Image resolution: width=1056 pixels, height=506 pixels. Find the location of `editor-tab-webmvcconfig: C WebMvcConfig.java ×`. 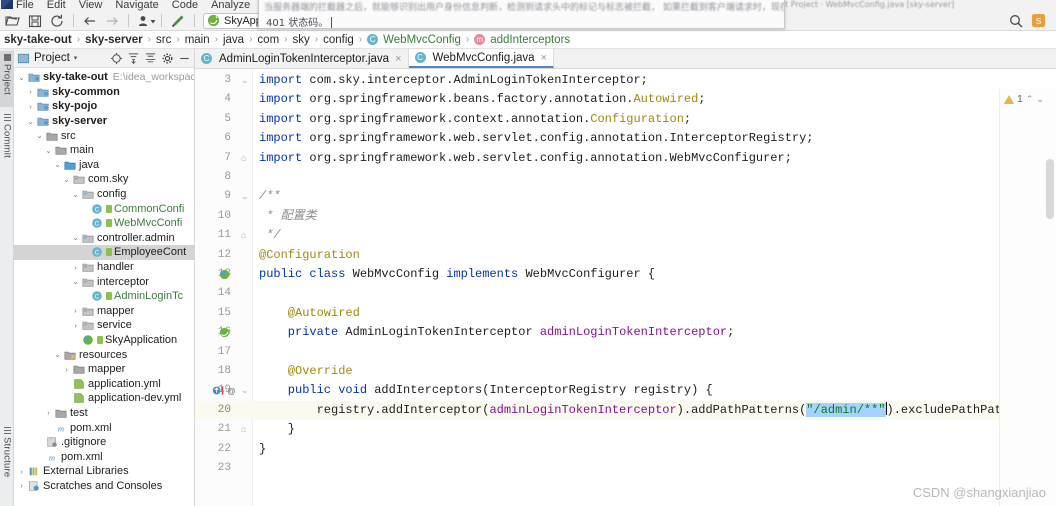

editor-tab-webmvcconfig: C WebMvcConfig.java × is located at coordinates (481, 58).